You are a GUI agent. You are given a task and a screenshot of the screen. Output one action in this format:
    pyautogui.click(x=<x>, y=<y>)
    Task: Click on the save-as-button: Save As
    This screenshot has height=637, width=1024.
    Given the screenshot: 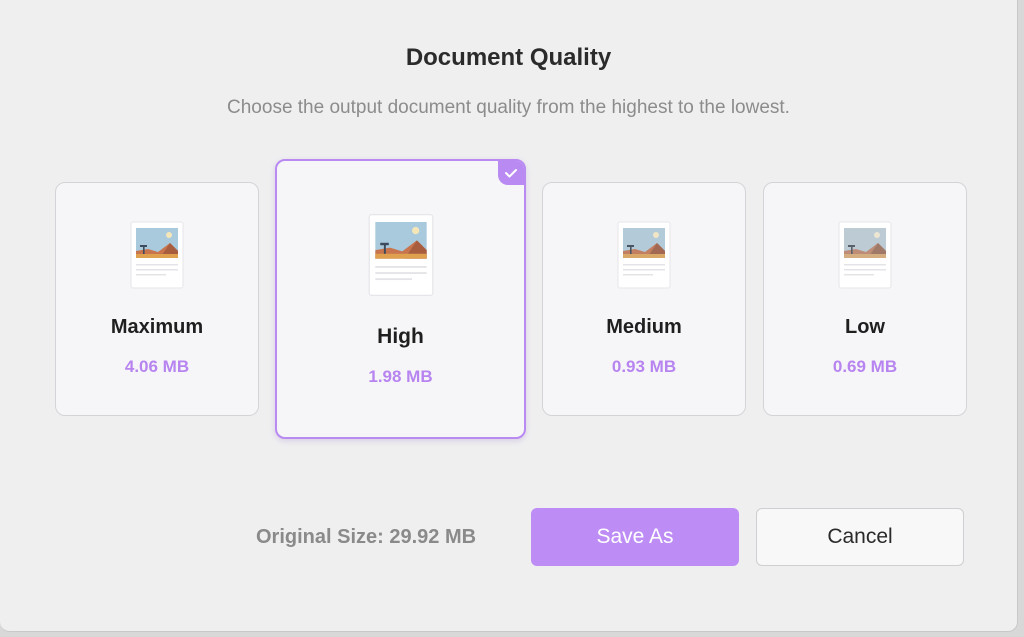 What is the action you would take?
    pyautogui.click(x=635, y=537)
    